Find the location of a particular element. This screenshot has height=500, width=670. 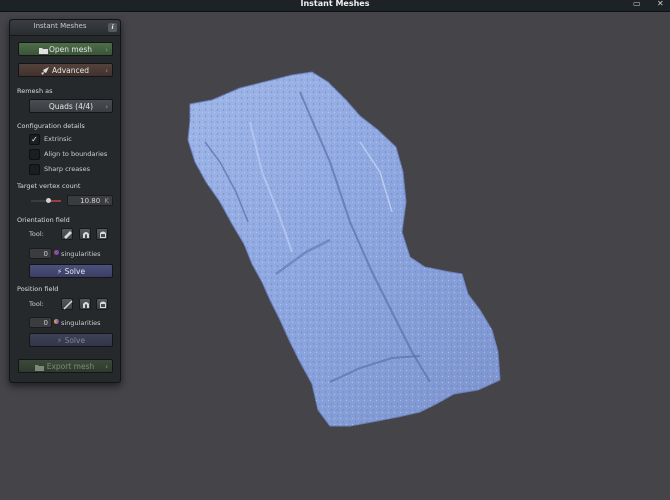

panel-header: Instant Meshes i is located at coordinates (65, 28).